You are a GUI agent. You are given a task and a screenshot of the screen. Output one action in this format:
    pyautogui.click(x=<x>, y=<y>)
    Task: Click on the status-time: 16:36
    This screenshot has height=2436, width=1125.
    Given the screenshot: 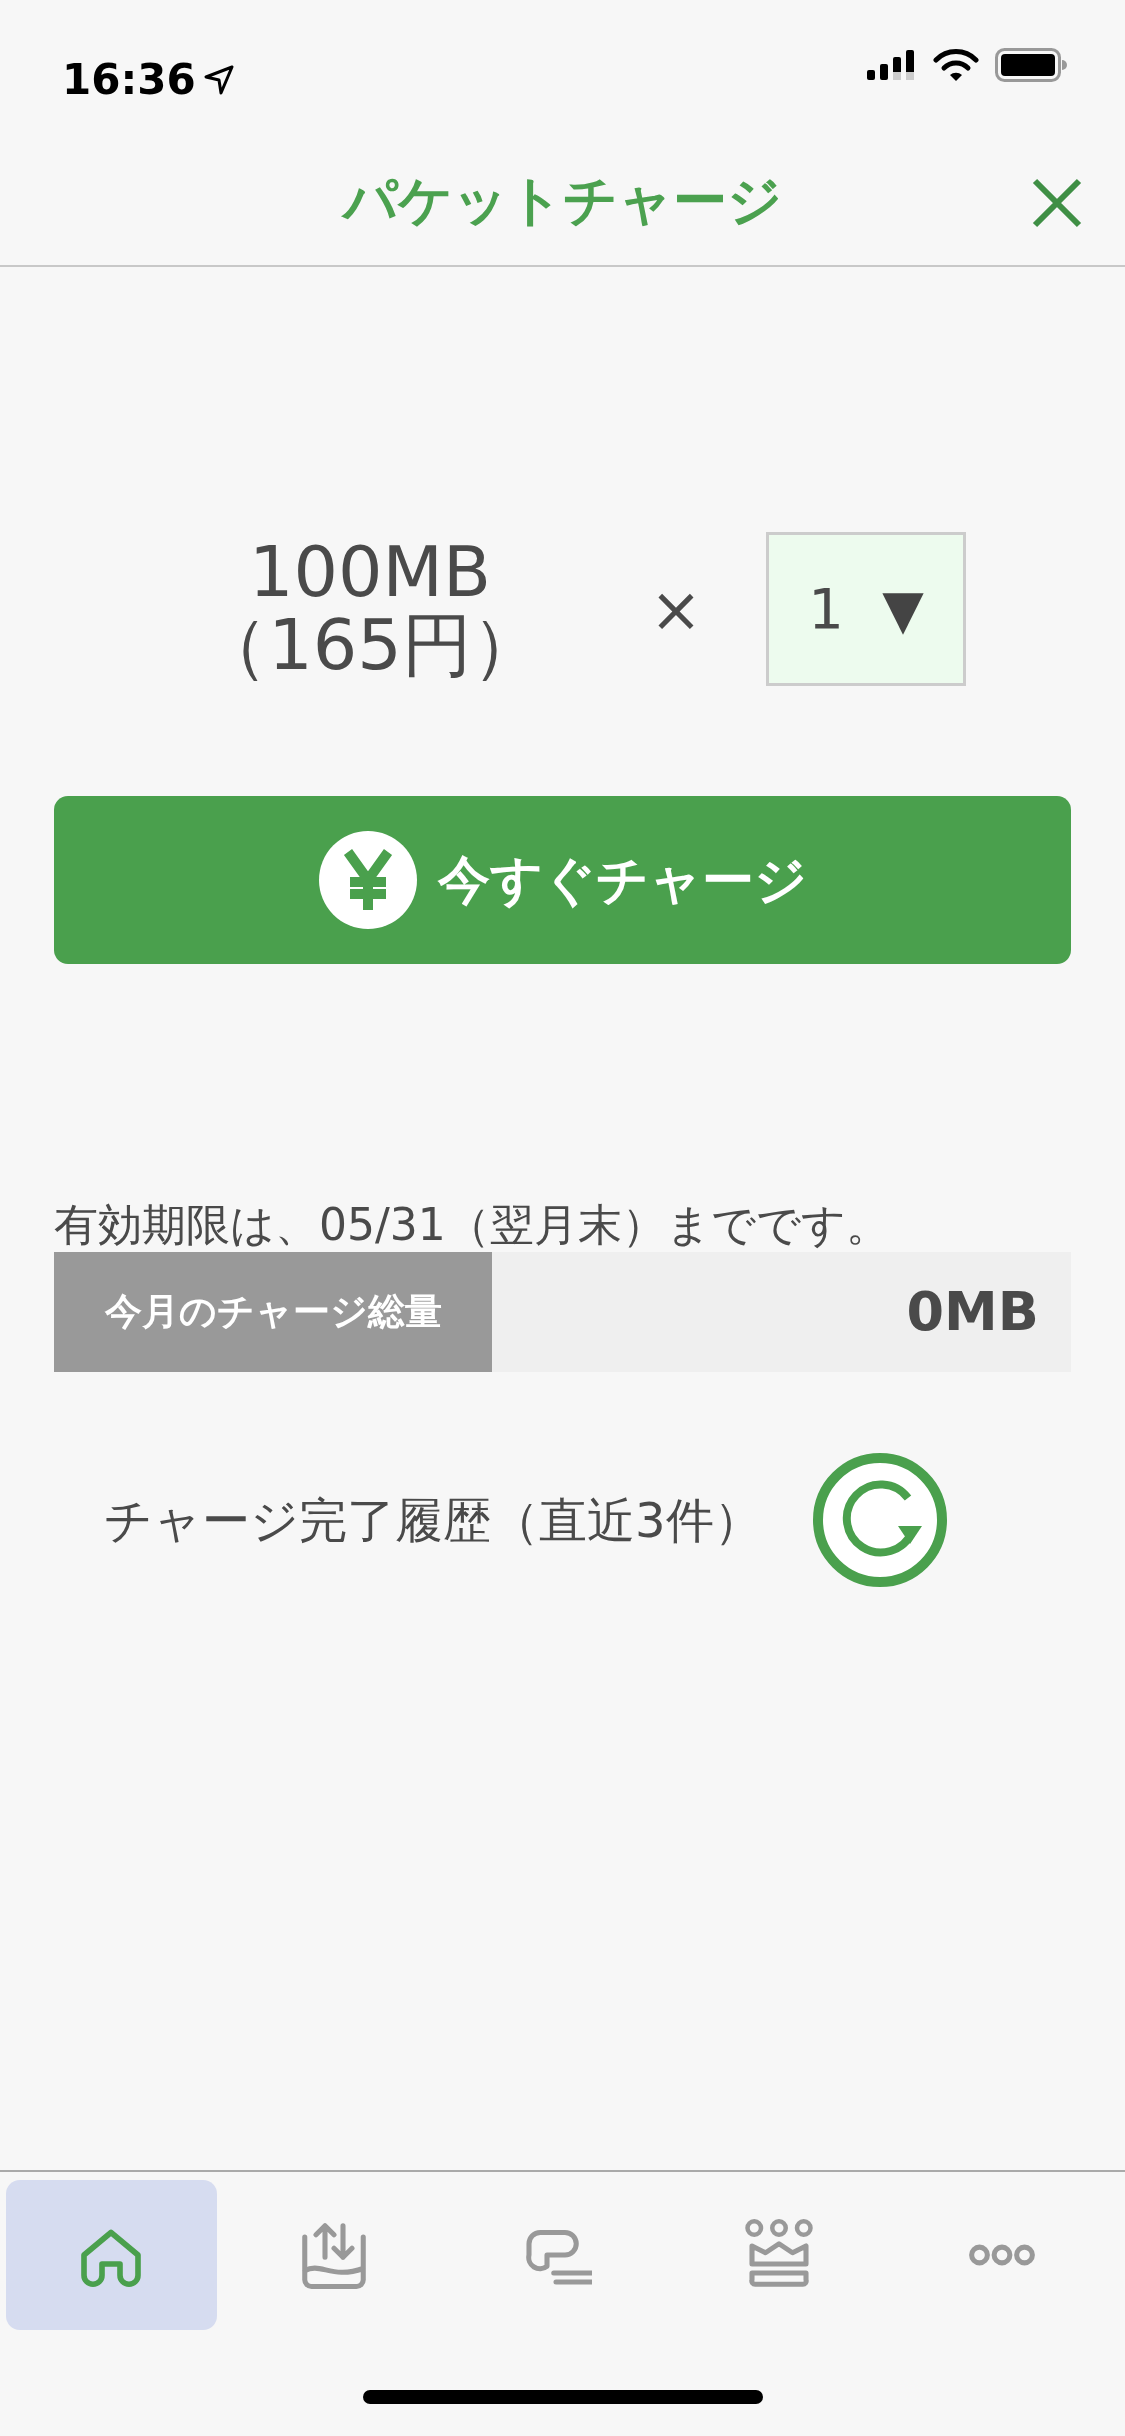 What is the action you would take?
    pyautogui.click(x=129, y=80)
    